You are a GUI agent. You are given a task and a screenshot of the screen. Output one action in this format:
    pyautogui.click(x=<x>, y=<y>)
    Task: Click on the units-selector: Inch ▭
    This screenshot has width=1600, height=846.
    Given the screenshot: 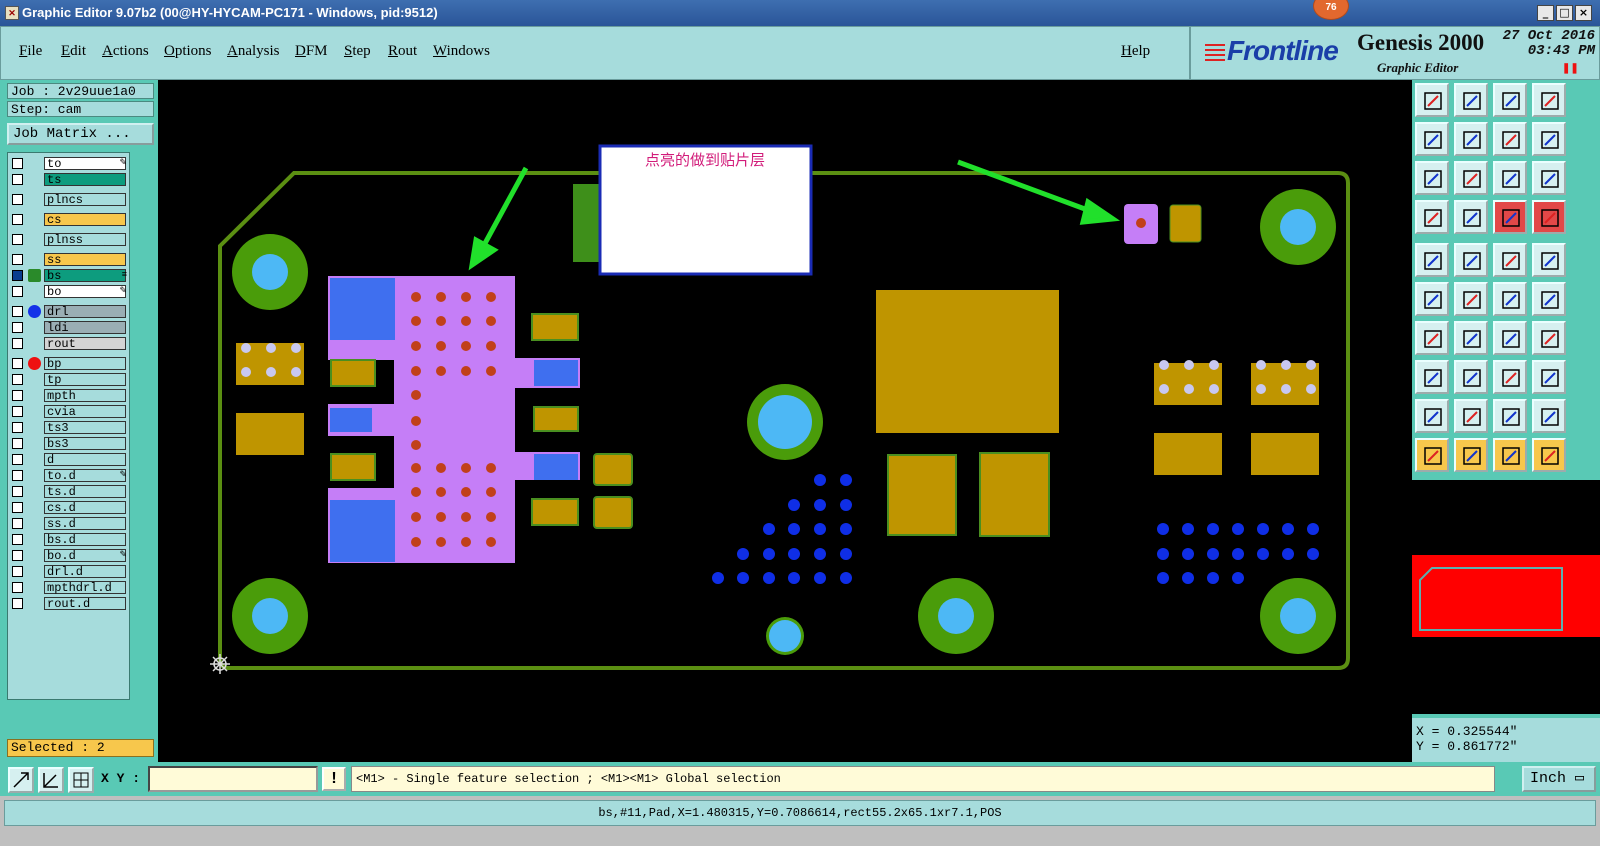 What is the action you would take?
    pyautogui.click(x=1559, y=779)
    